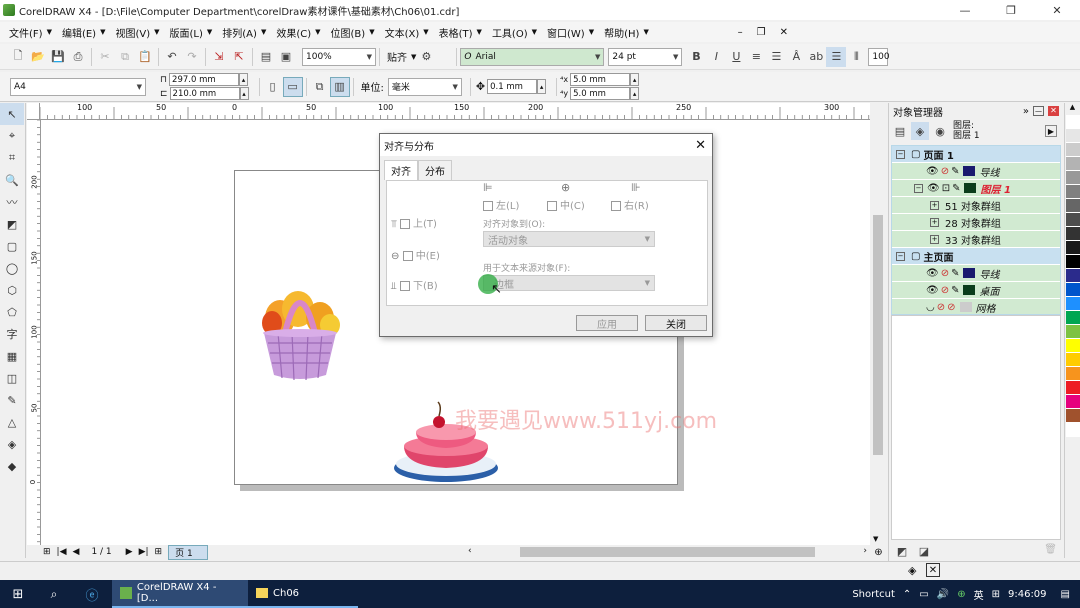 The image size is (1080, 608). I want to click on docker-menu-icon: ▶, so click(1051, 131).